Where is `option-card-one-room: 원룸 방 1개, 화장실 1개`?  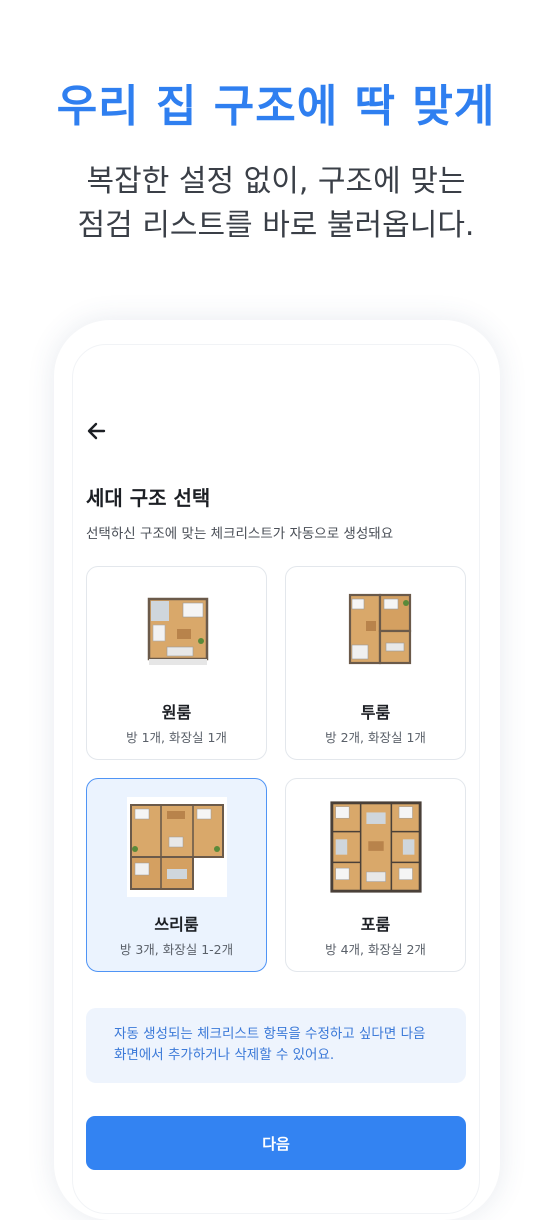 option-card-one-room: 원룸 방 1개, 화장실 1개 is located at coordinates (176, 663).